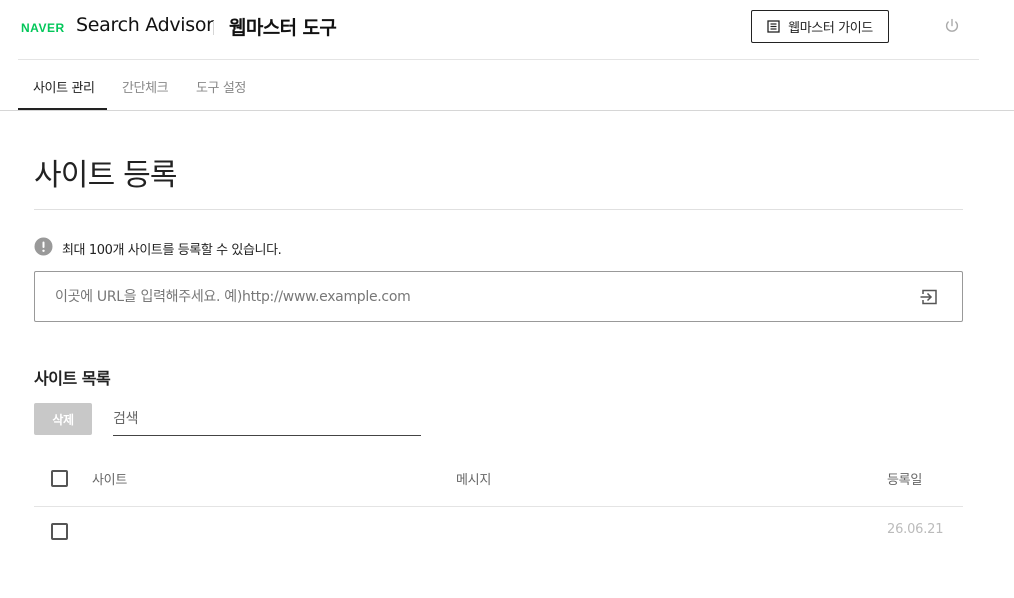 This screenshot has height=598, width=1014. I want to click on webmaster-guide-button: 웹마스터 가이드, so click(820, 26).